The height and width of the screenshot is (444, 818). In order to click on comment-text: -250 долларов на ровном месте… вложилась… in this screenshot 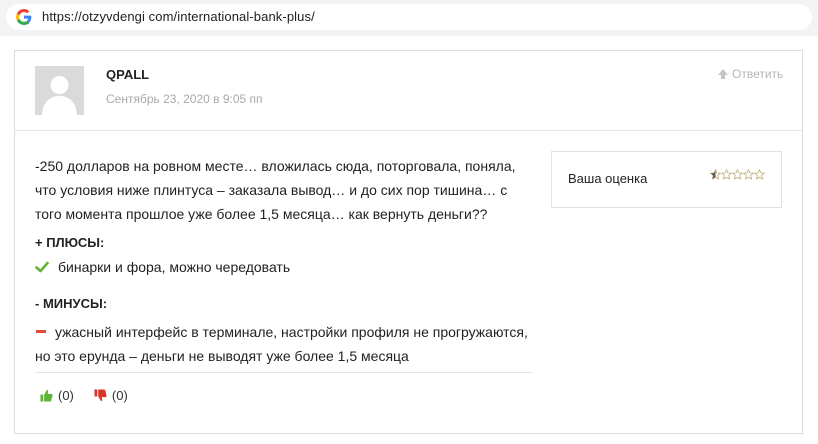, I will do `click(275, 190)`.